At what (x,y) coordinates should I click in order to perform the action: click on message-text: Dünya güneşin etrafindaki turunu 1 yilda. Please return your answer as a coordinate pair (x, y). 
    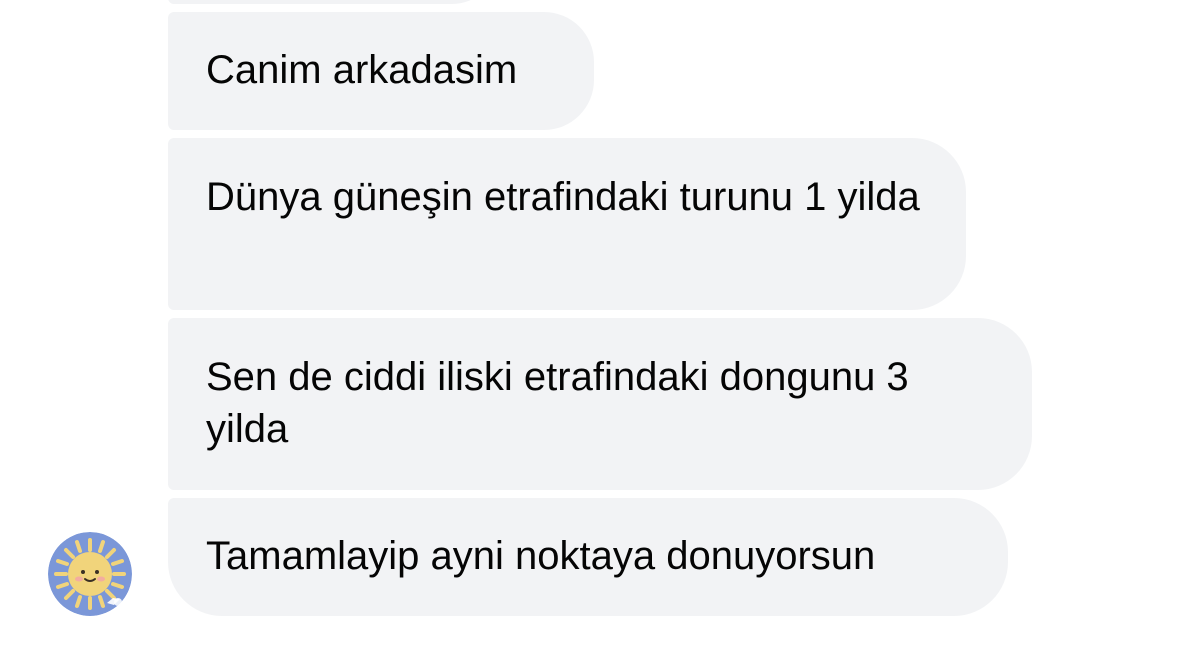
    Looking at the image, I should click on (563, 197).